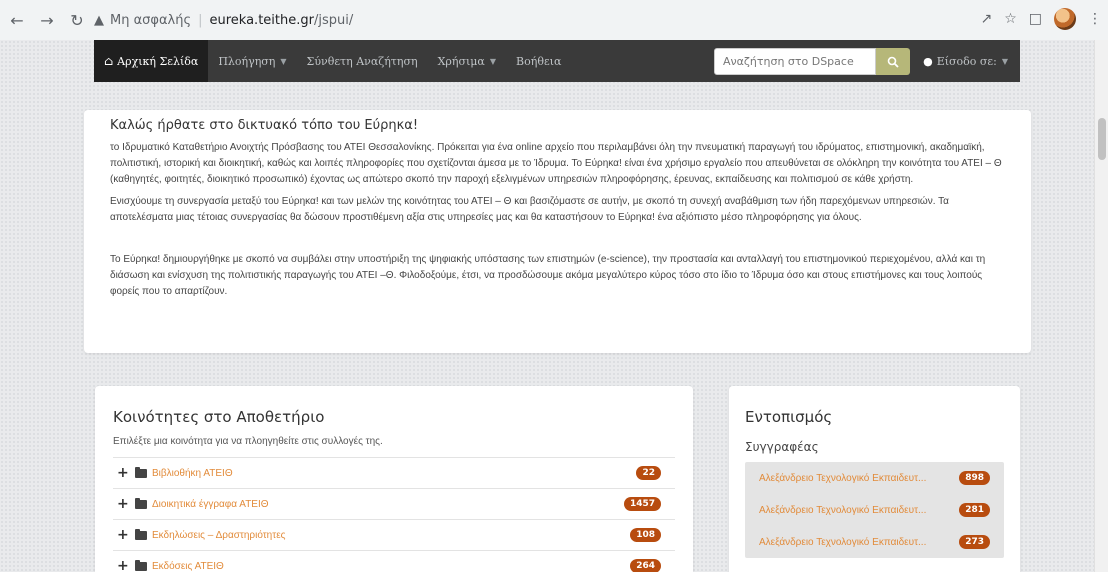  What do you see at coordinates (795, 61) in the screenshot?
I see `search-input: Αναζήτηση στο DSpace` at bounding box center [795, 61].